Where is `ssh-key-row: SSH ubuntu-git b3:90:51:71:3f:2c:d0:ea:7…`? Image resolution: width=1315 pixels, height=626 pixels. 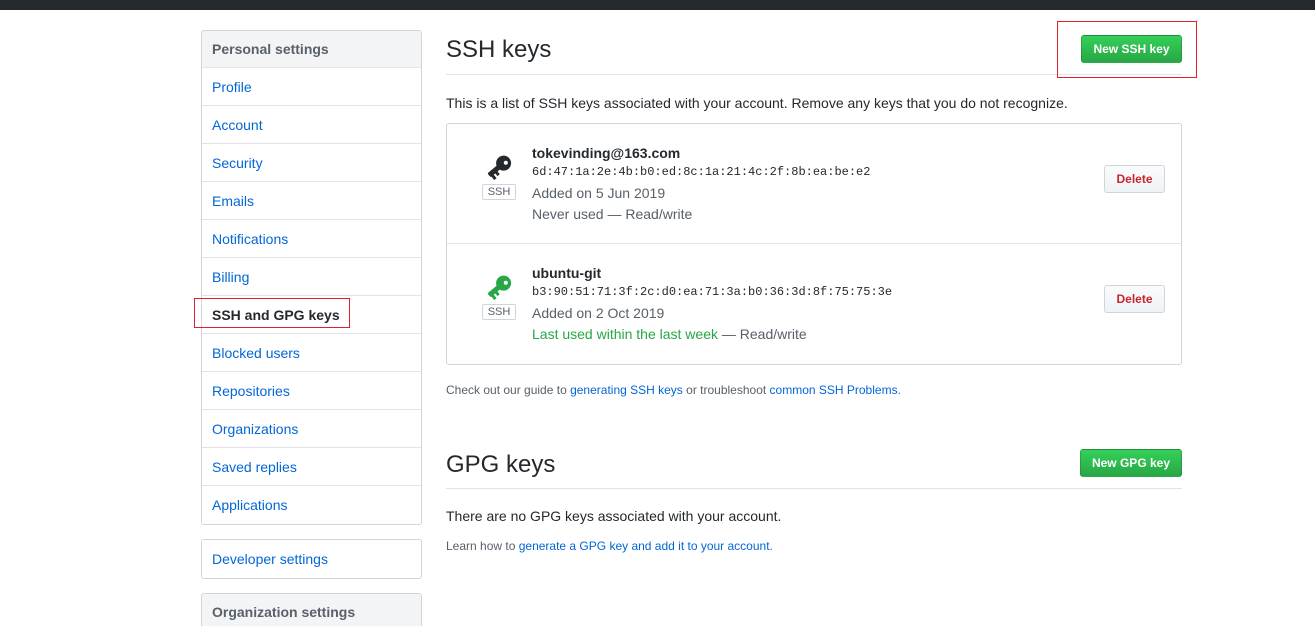
ssh-key-row: SSH ubuntu-git b3:90:51:71:3f:2c:d0:ea:7… is located at coordinates (814, 304).